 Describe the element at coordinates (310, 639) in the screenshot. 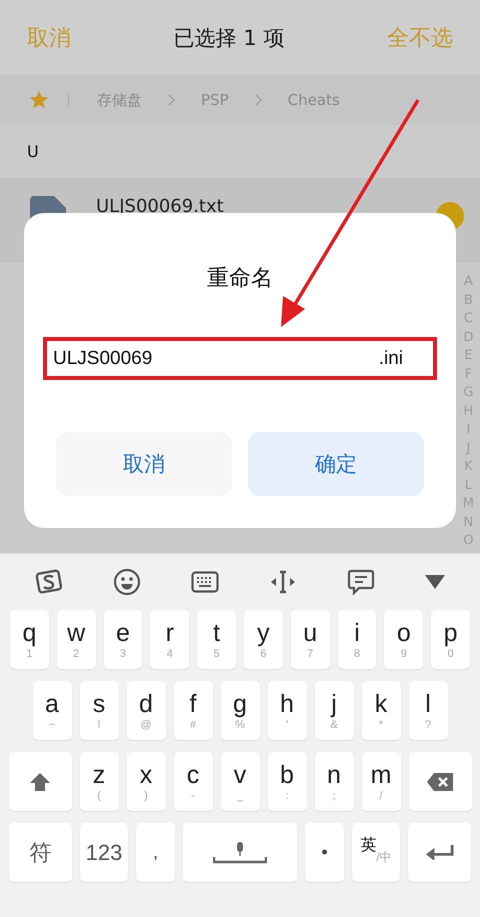

I see `letter-key: u 7` at that location.